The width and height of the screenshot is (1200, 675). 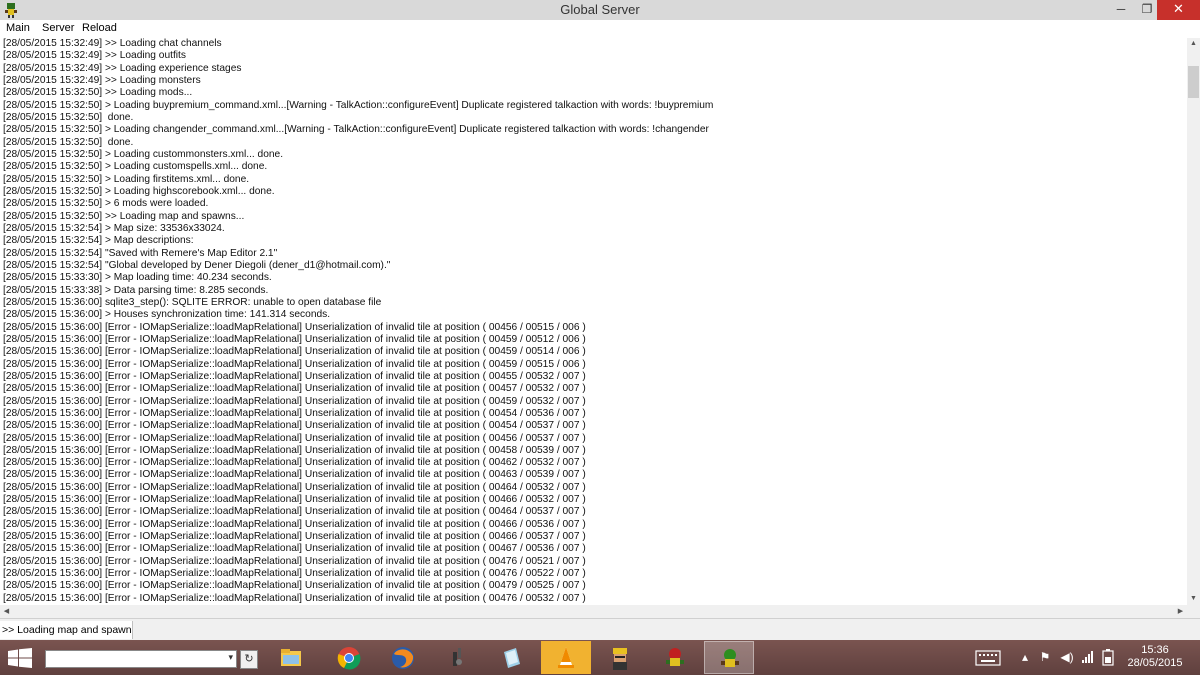 I want to click on taskbar: ▾ ↻ ▴ ⚑ ◀) 15:36 28/05/2015, so click(x=600, y=657).